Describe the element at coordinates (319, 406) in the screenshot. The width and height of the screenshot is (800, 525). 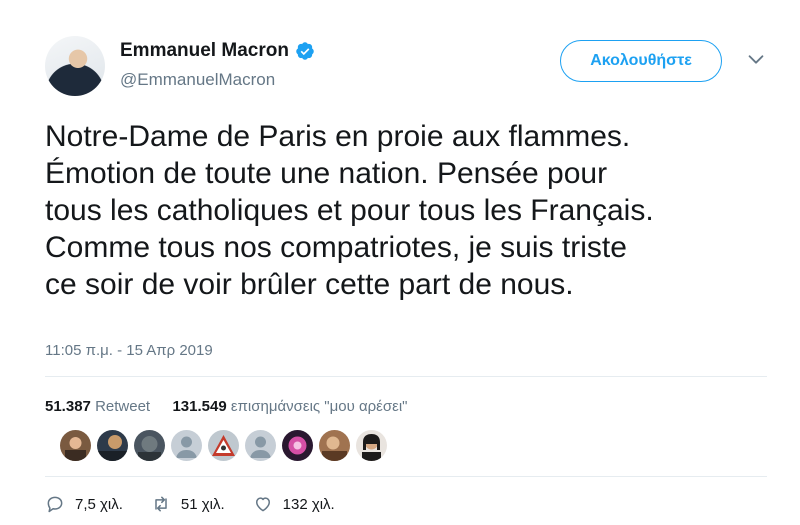
I see `like-label: επισημάνσεις "μου αρέσει"` at that location.